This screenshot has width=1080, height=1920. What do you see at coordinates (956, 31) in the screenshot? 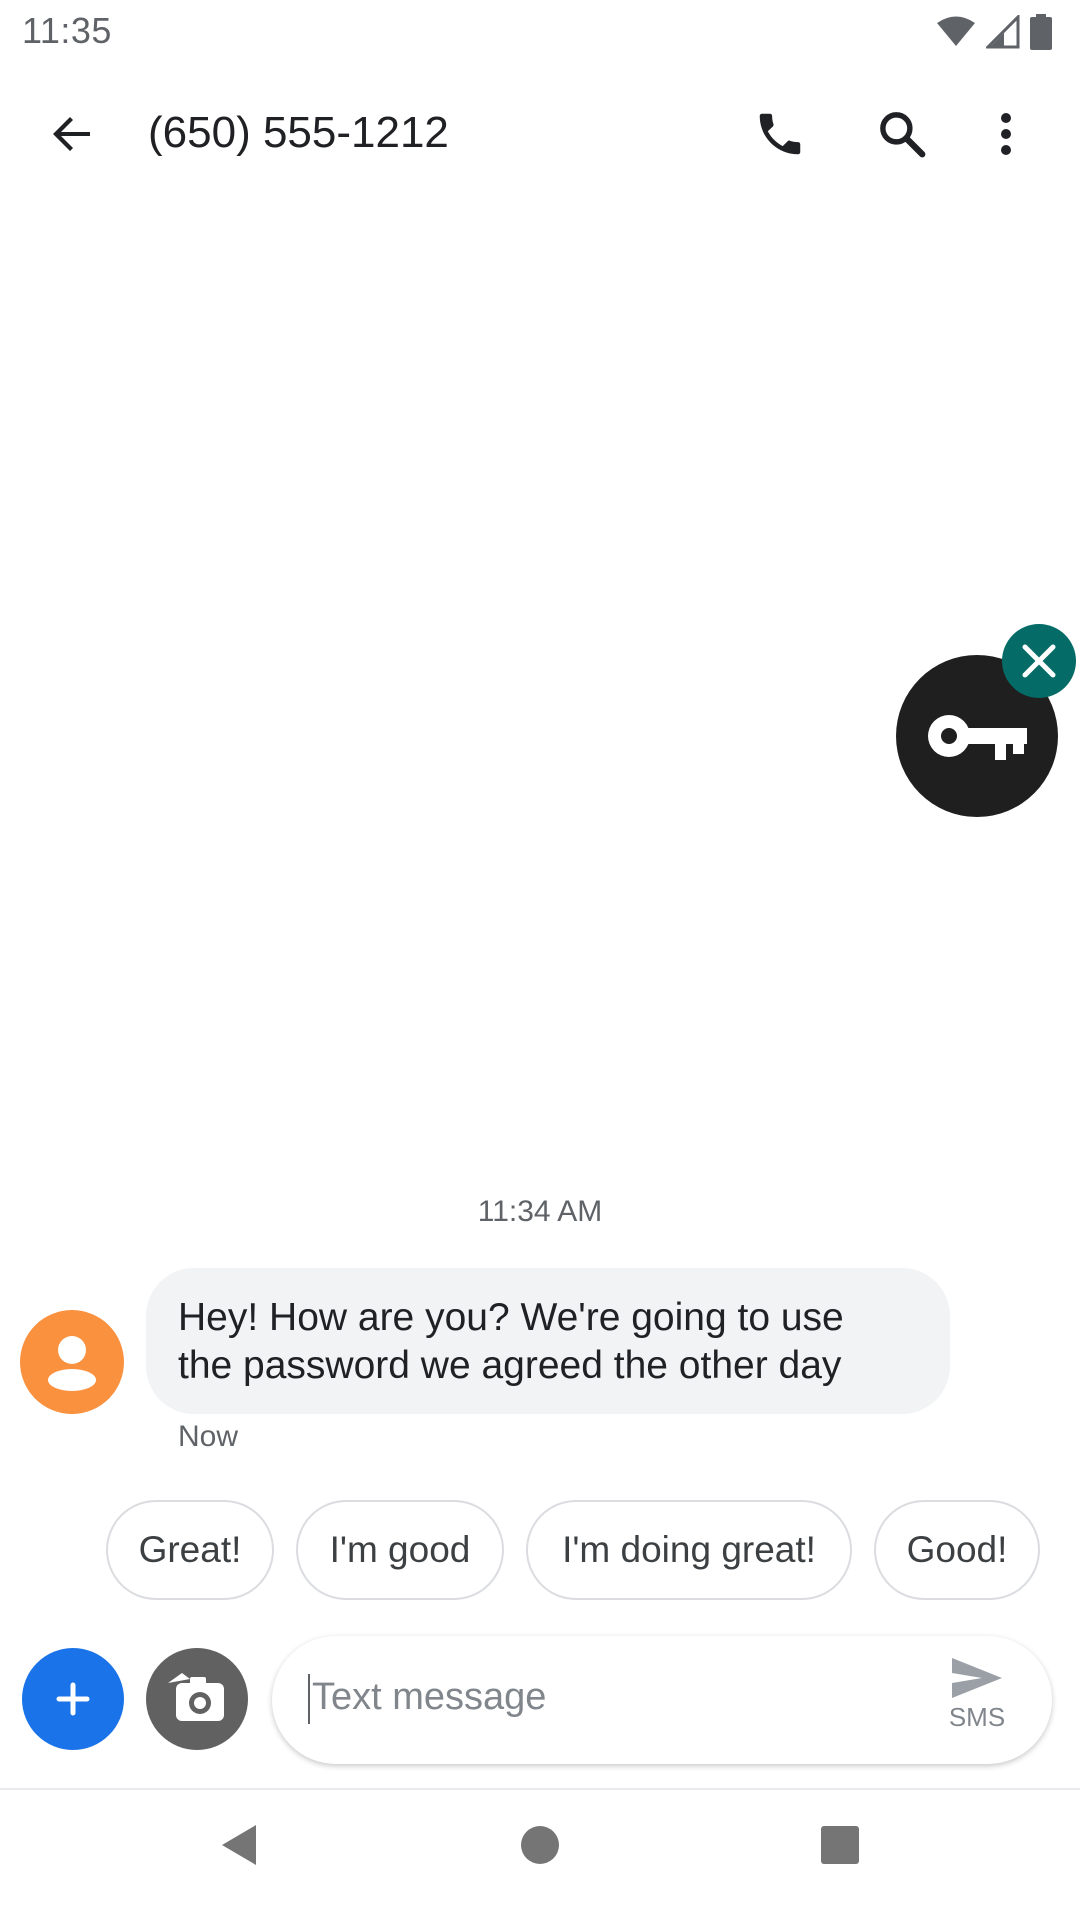
I see `wifi-icon` at bounding box center [956, 31].